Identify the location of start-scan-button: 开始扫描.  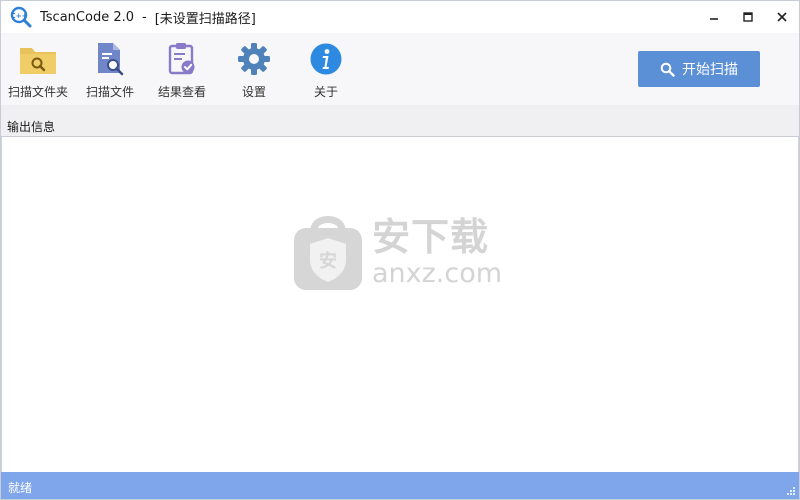
(699, 69).